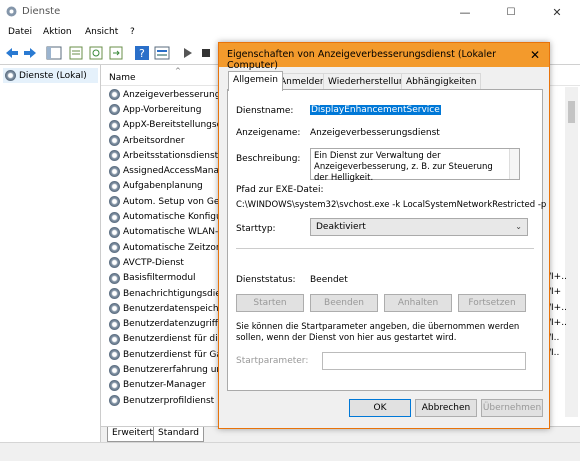 The width and height of the screenshot is (580, 461). What do you see at coordinates (142, 53) in the screenshot?
I see `help-icon: ?` at bounding box center [142, 53].